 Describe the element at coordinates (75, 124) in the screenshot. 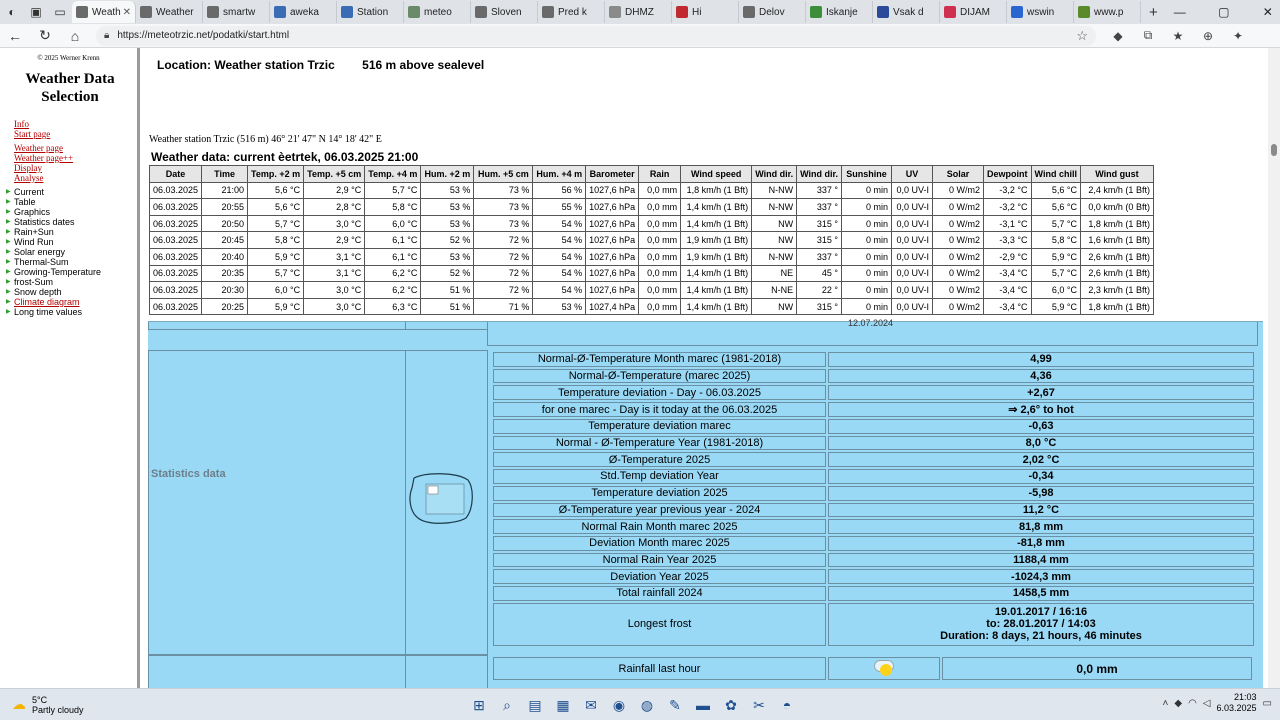

I see `sidebar-link-info: Info` at that location.